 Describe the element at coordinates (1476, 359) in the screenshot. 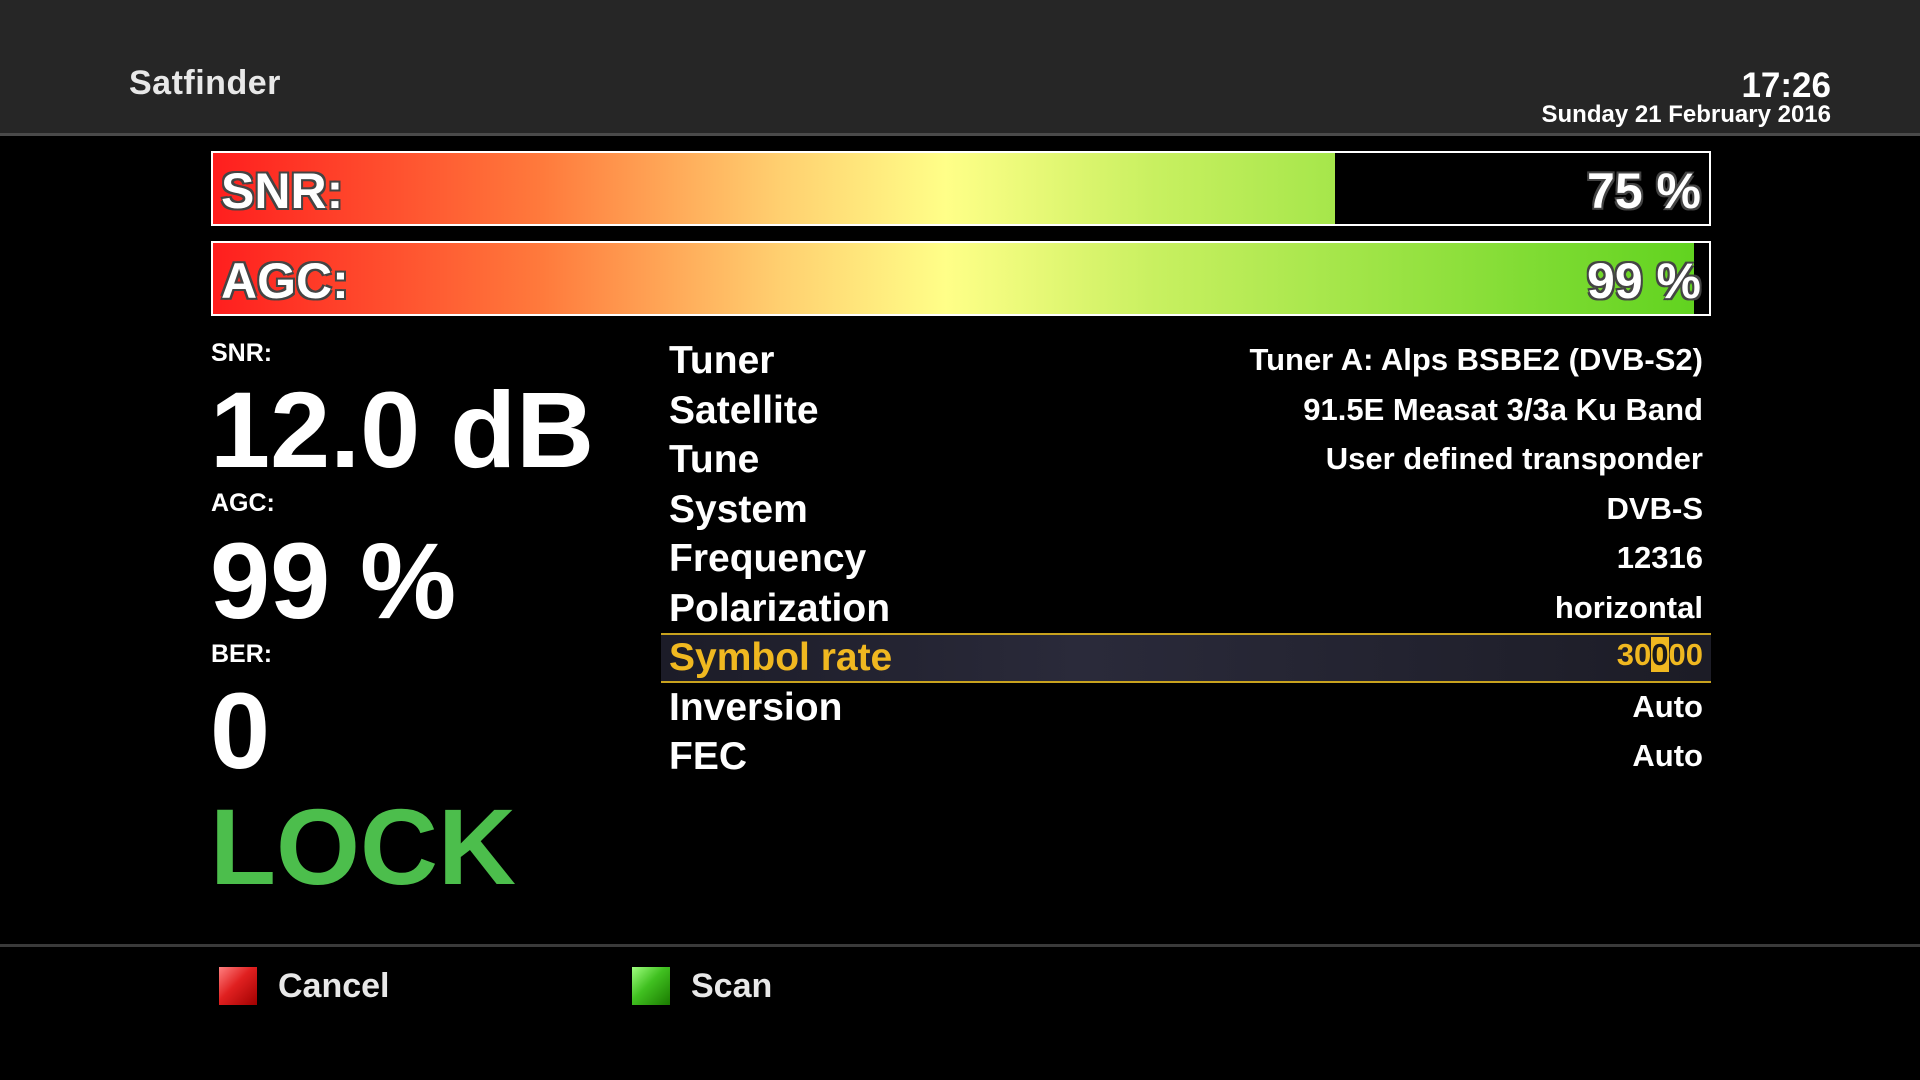

I see `param-value: Tuner A: Alps BSBE2 (DVB-S2)` at that location.